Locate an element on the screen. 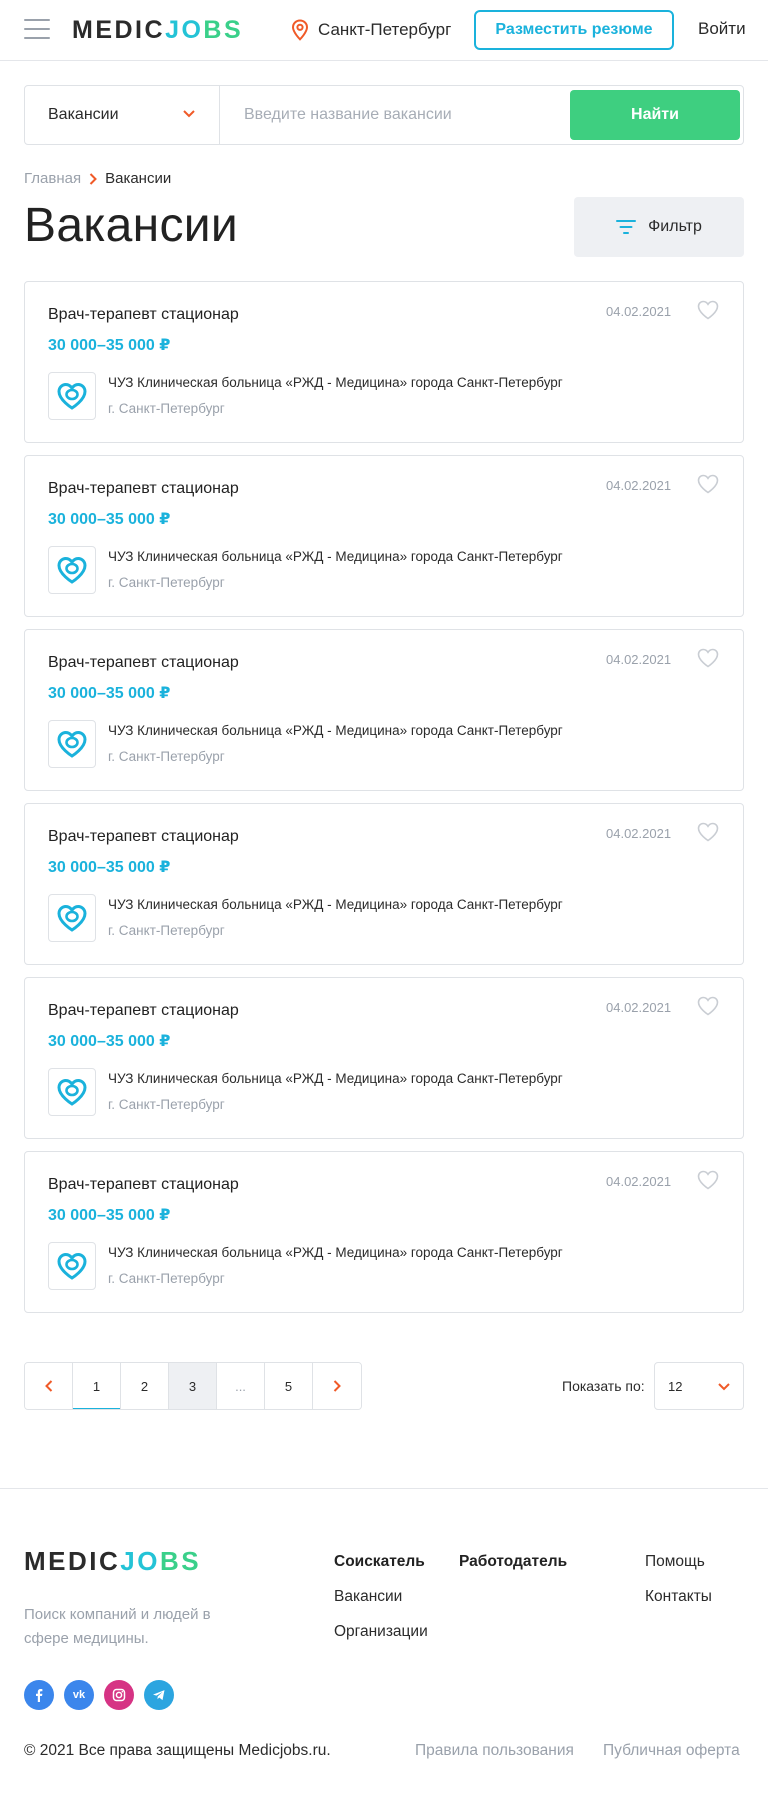  terms-link: Правила пользования is located at coordinates (494, 1751).